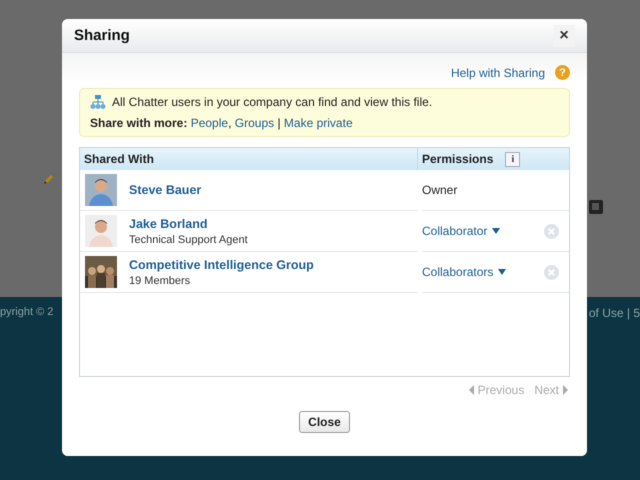  I want to click on permission-dropdown: Collaborator, so click(461, 231).